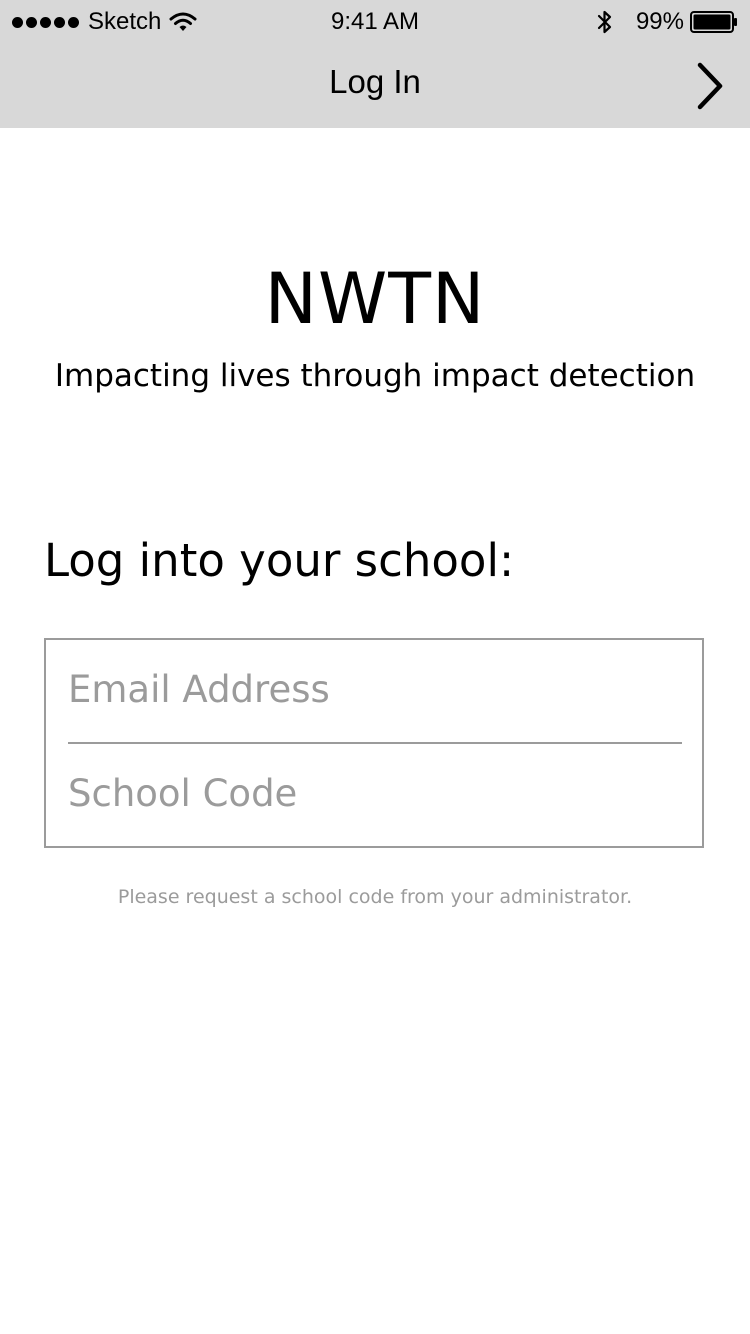  I want to click on status-bar: Sketch 9:41 AM 99%, so click(375, 20).